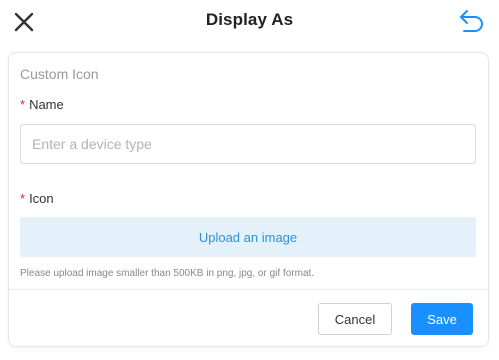 The height and width of the screenshot is (360, 499). I want to click on save-button: Save, so click(442, 319).